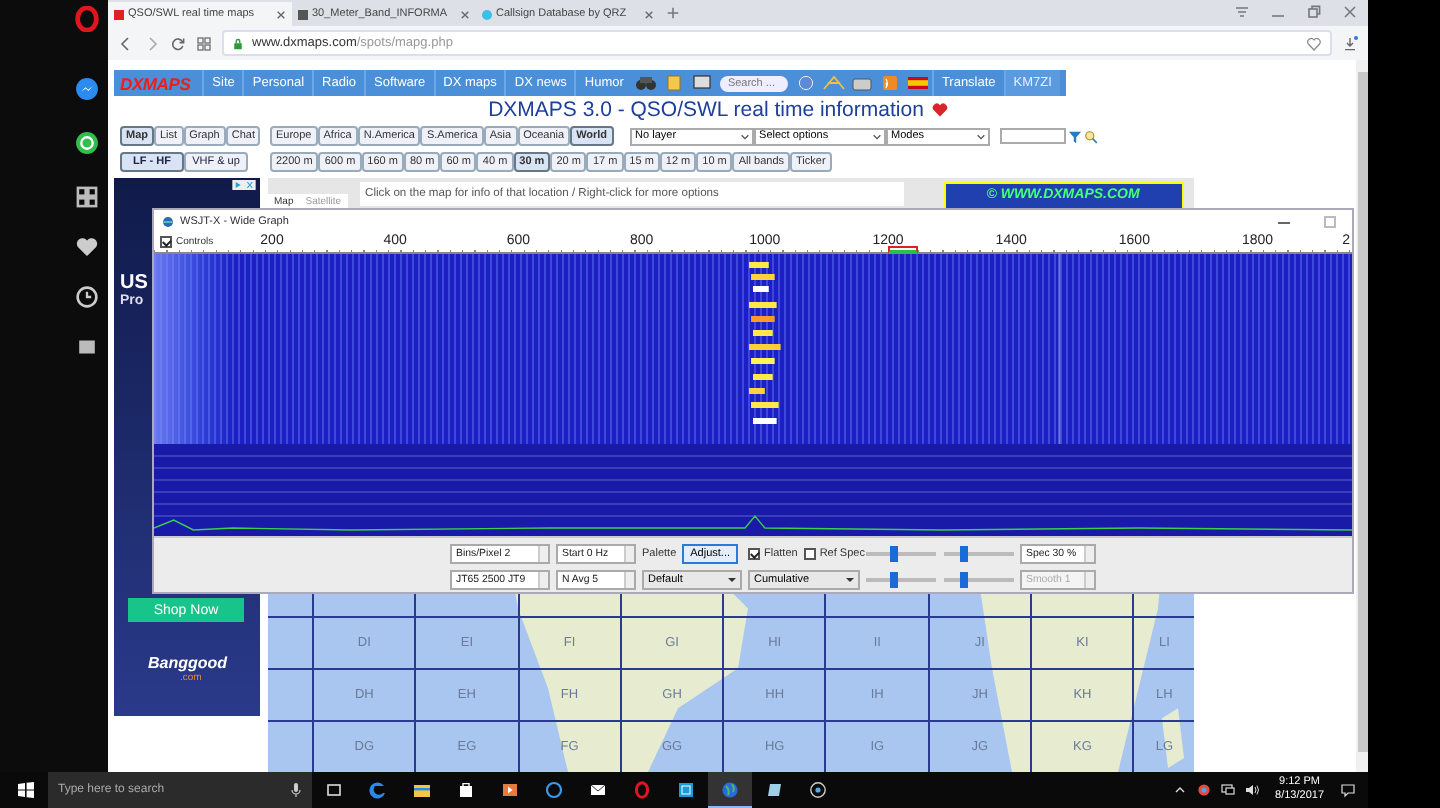  Describe the element at coordinates (686, 789) in the screenshot. I see `window-icon` at that location.